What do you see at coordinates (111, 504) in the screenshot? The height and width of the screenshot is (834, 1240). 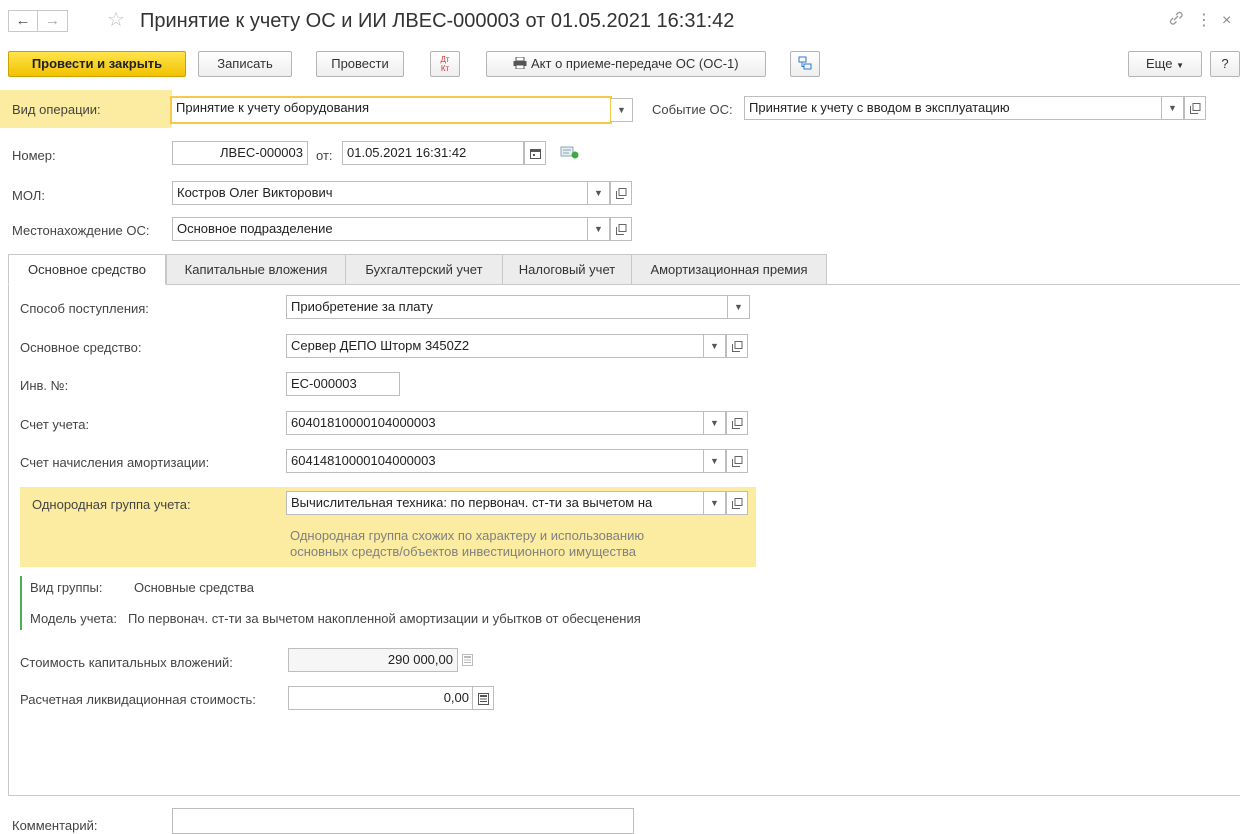 I see `accounting-group-label: Однородная группа учета:` at bounding box center [111, 504].